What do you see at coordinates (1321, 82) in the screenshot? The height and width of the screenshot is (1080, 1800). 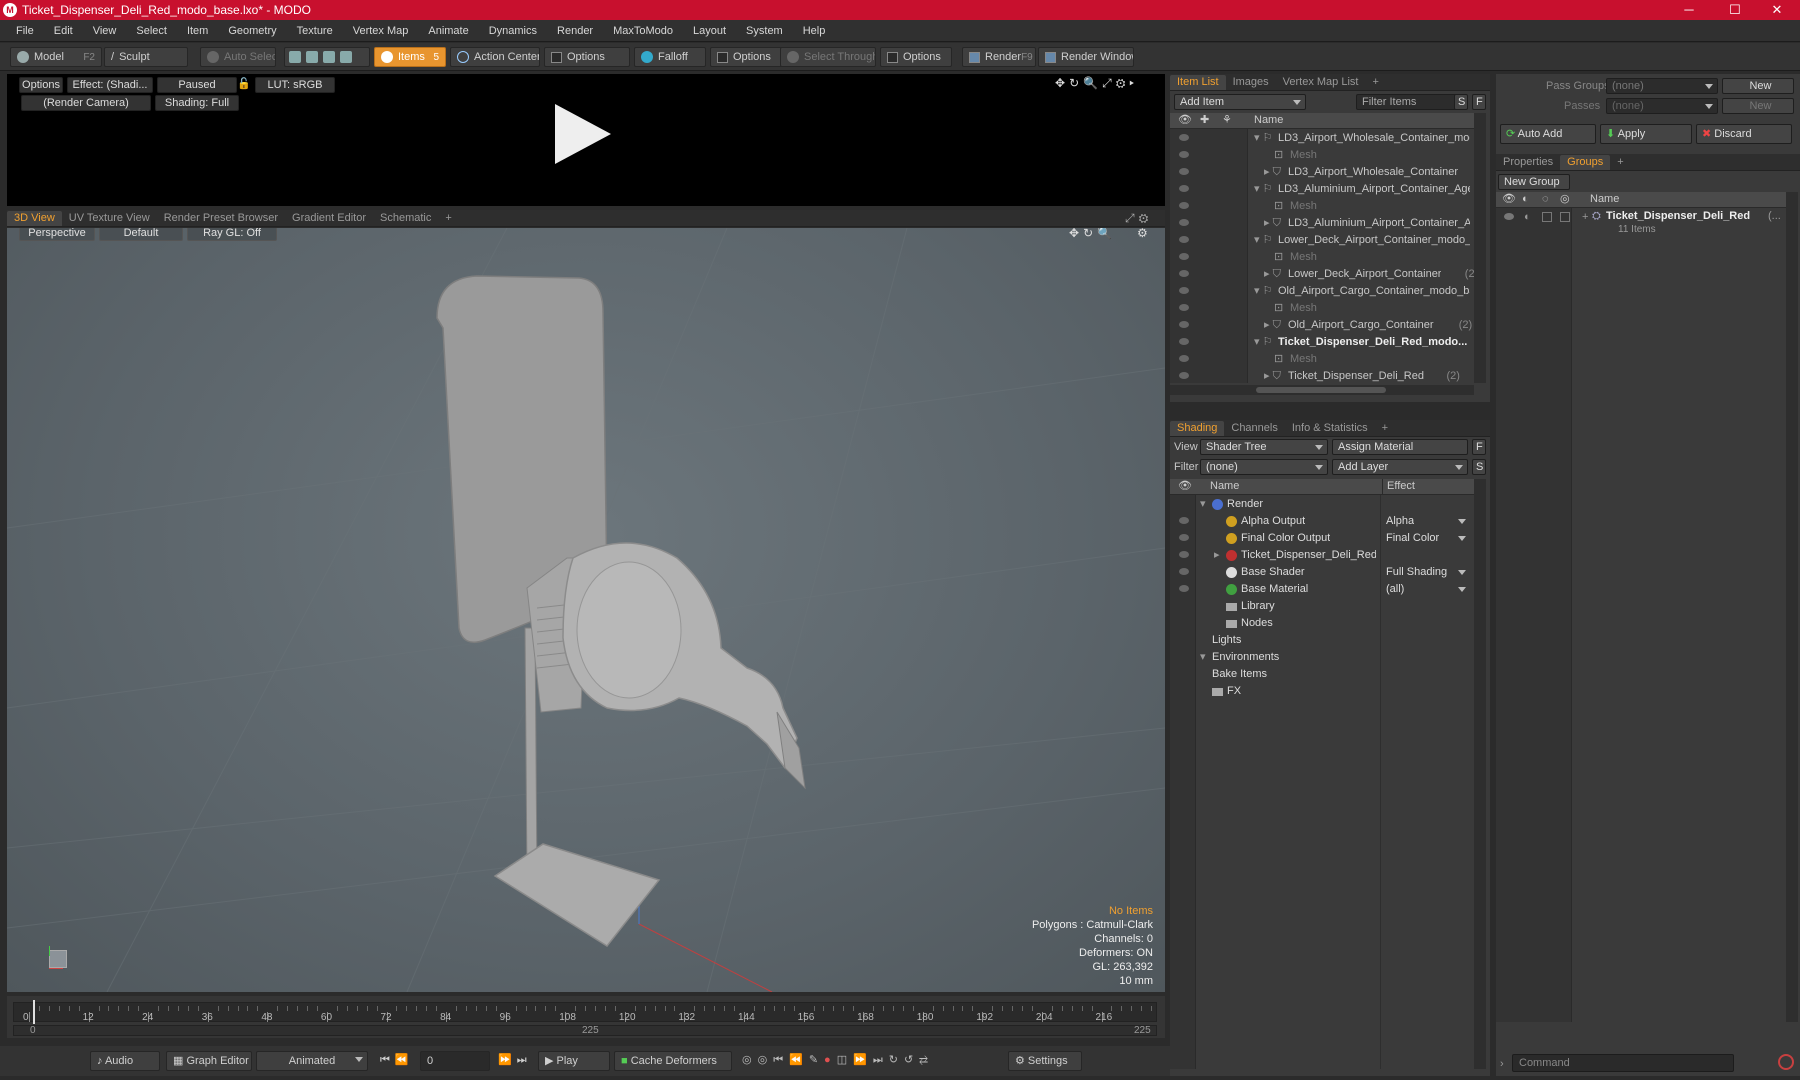 I see `tab-vertex-map-list: Vertex Map List` at bounding box center [1321, 82].